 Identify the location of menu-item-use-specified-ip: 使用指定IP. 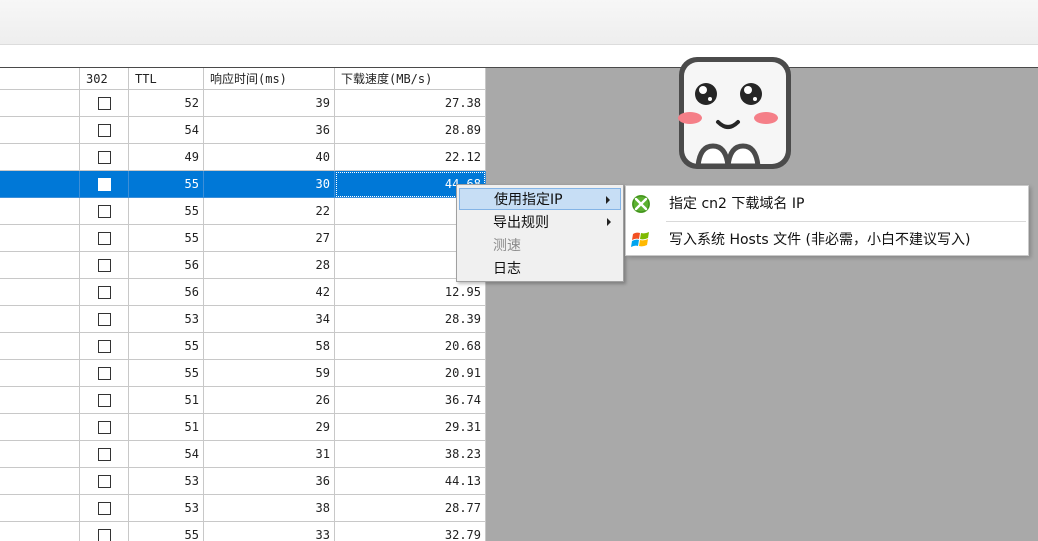
(540, 199).